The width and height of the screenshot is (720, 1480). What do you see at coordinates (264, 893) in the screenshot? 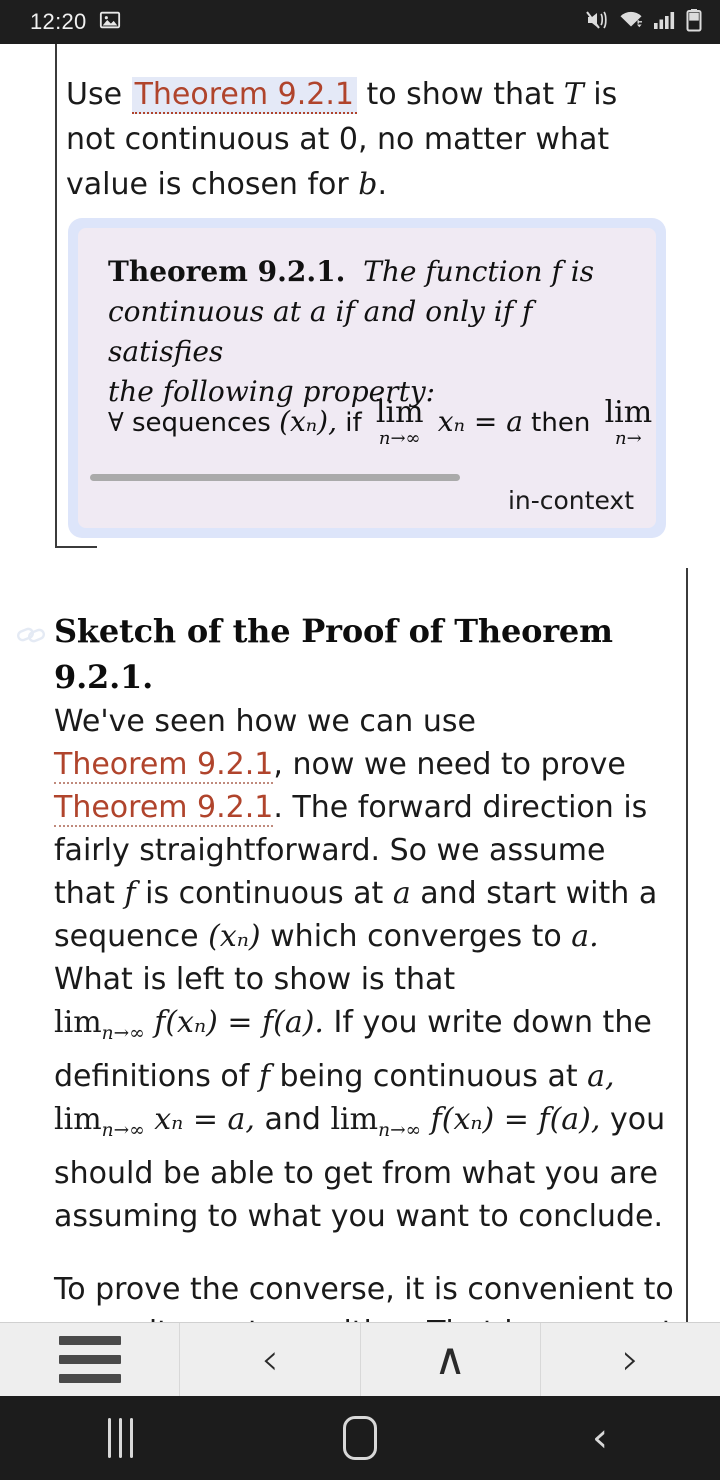
I see `p1-t4: is continuous at` at bounding box center [264, 893].